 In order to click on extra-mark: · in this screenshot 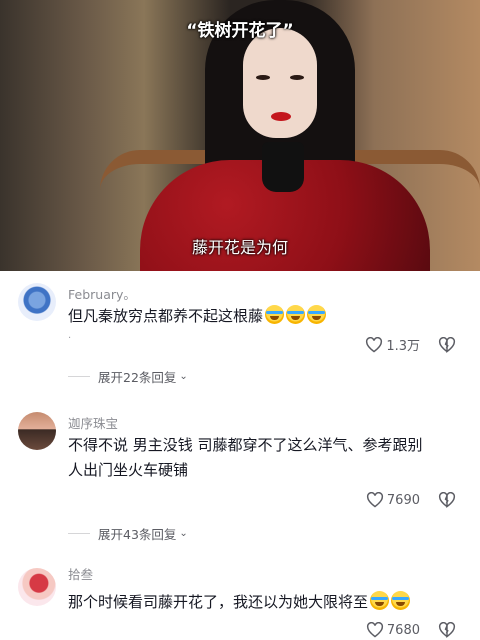, I will do `click(70, 338)`.